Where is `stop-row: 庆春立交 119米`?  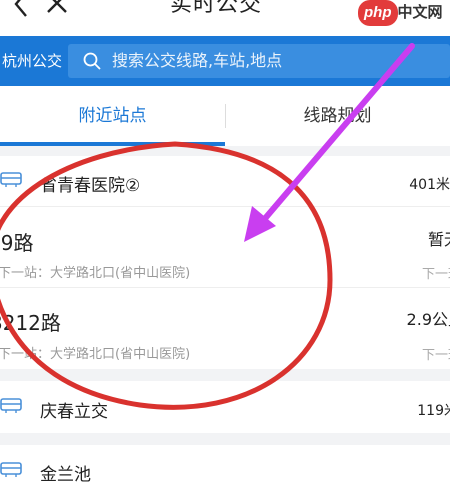
stop-row: 庆春立交 119米 is located at coordinates (225, 407).